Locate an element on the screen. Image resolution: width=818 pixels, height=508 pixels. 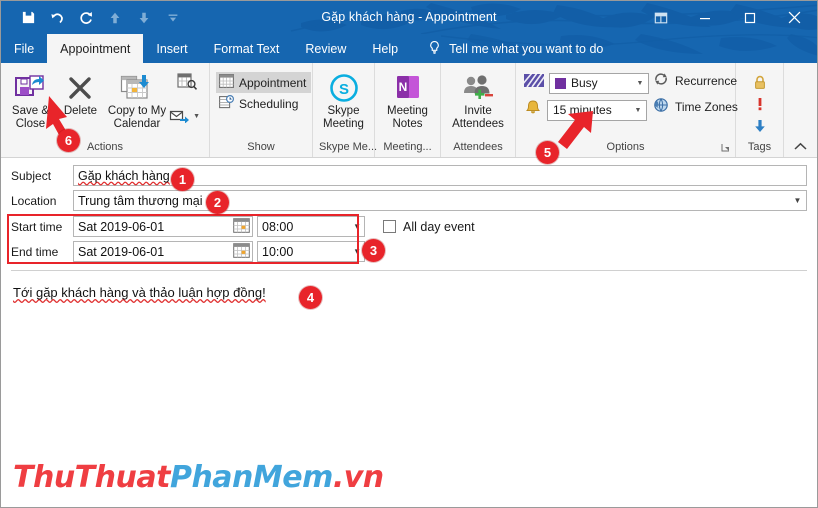
customize-quick-access-icon is located at coordinates (173, 18).